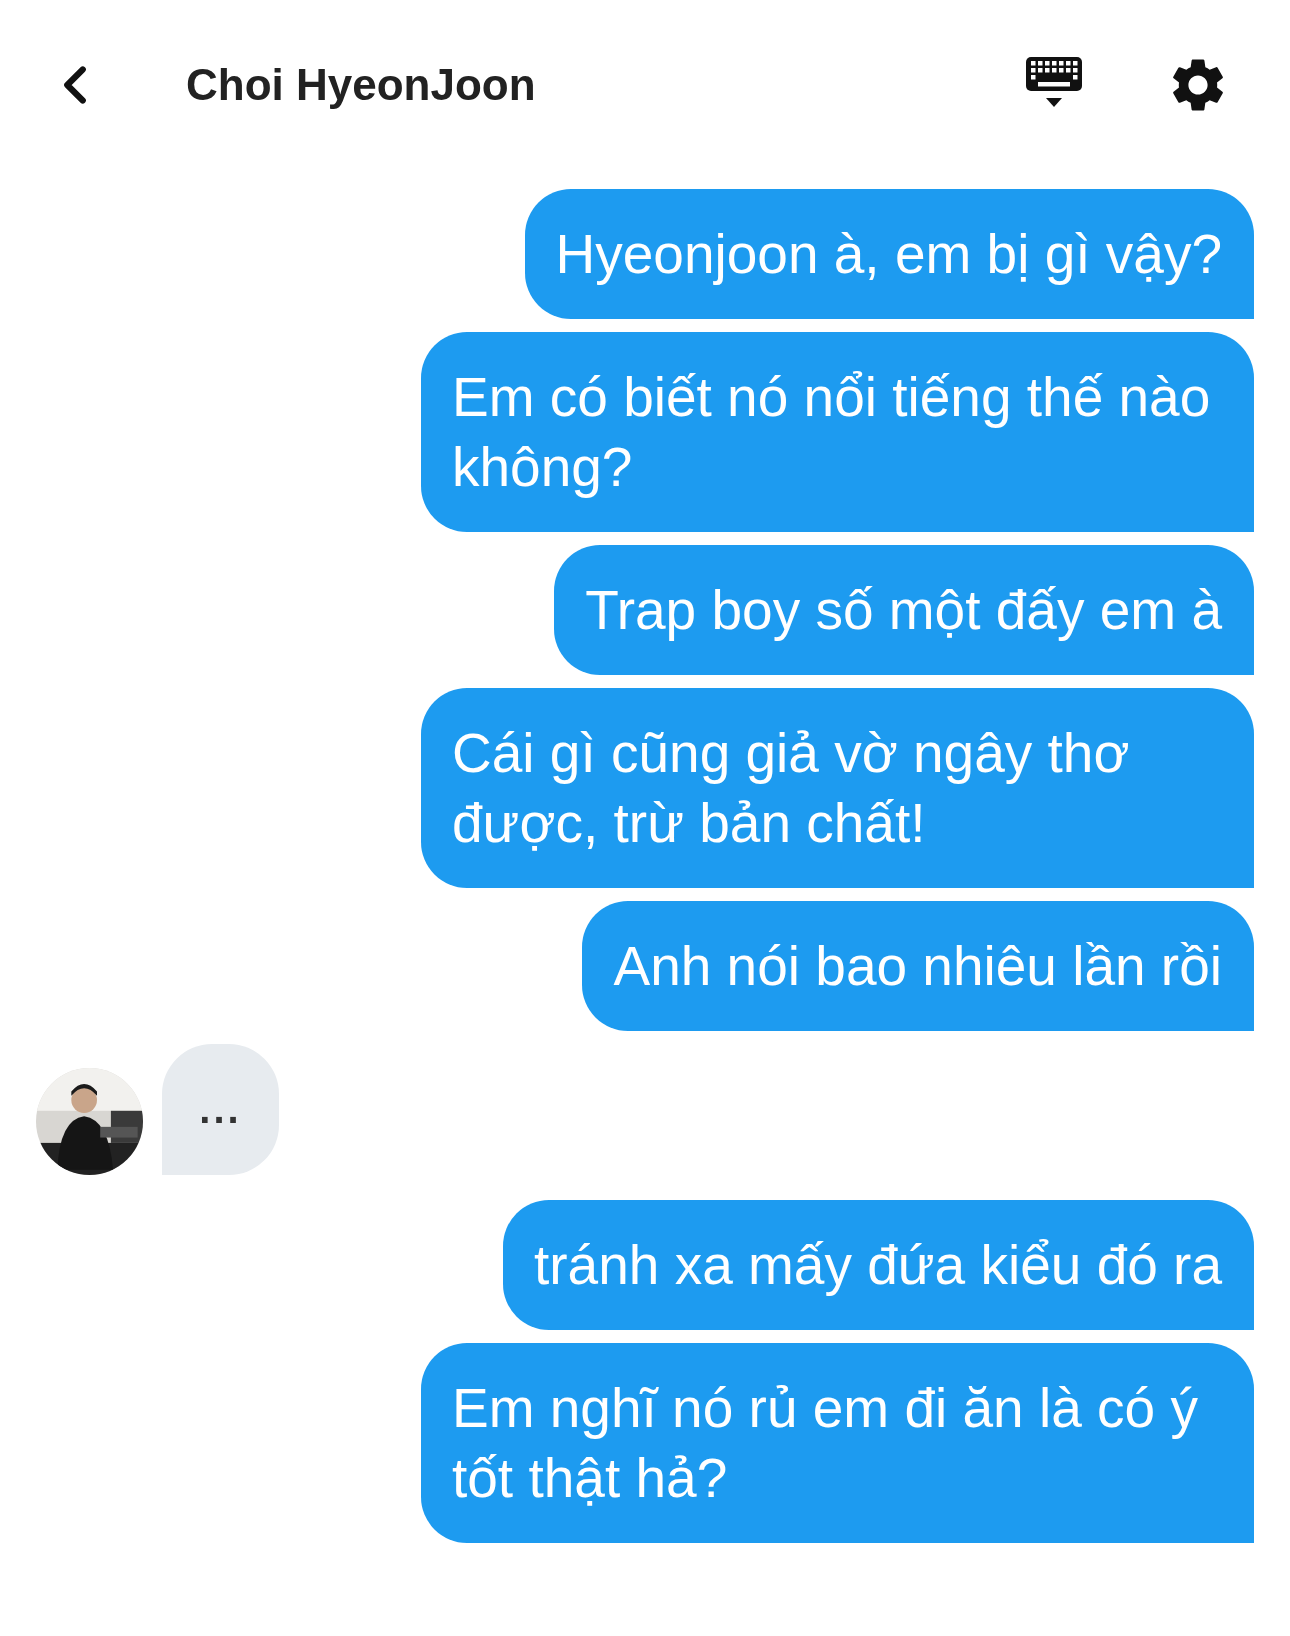 This screenshot has width=1290, height=1636. I want to click on chat-title: Choi HyeonJoon, so click(361, 85).